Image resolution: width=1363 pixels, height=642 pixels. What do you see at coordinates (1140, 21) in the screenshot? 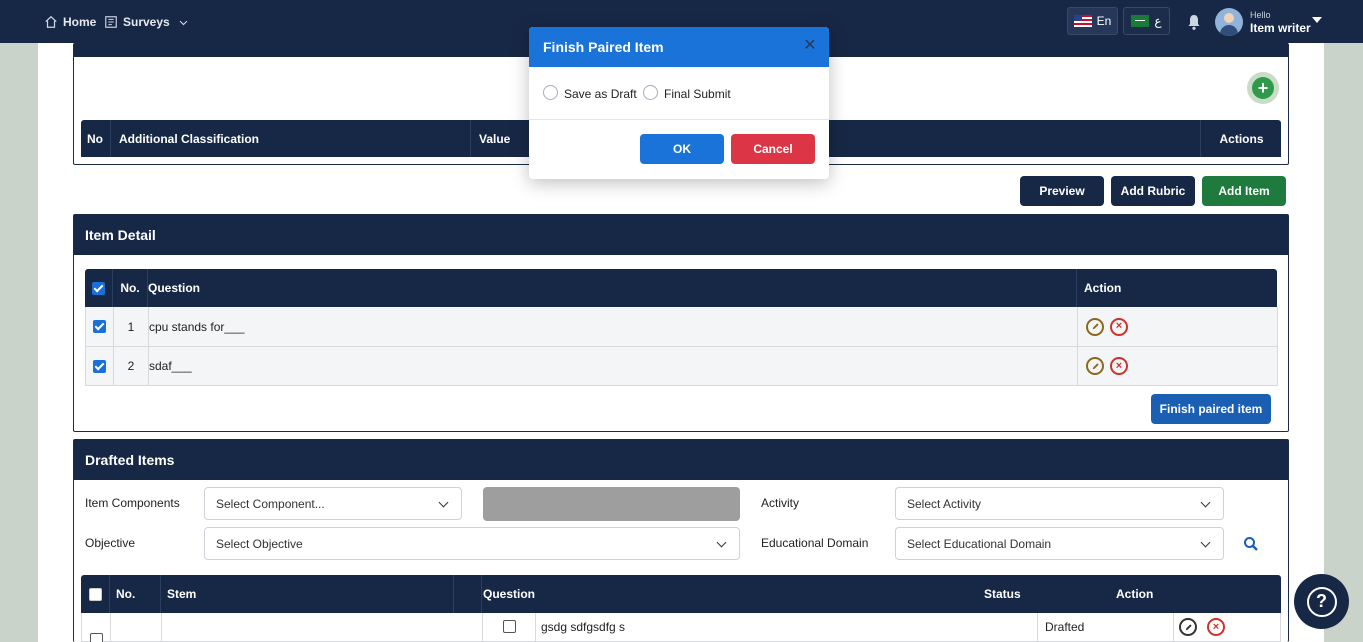
I see `sa-flag-icon` at bounding box center [1140, 21].